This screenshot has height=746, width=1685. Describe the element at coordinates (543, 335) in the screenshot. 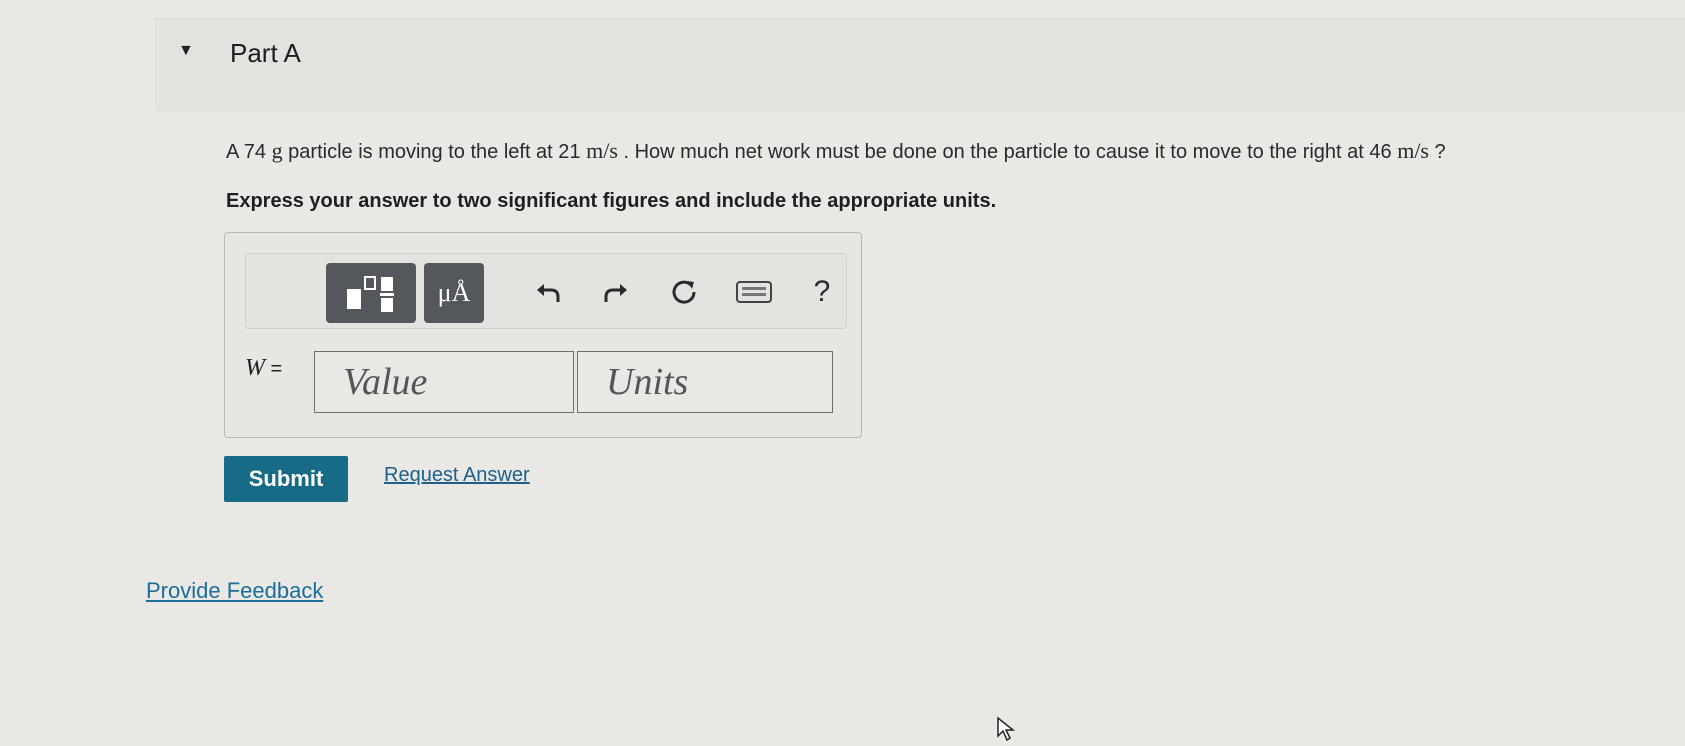

I see `answer-panel: μÅ ? W = Value Units` at that location.